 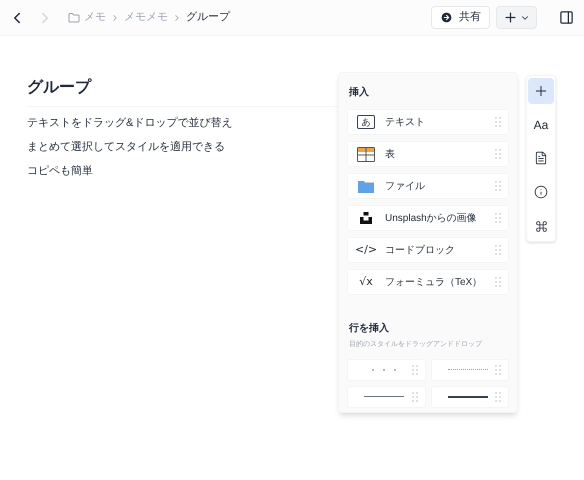 I want to click on dotted-line-icon, so click(x=468, y=369).